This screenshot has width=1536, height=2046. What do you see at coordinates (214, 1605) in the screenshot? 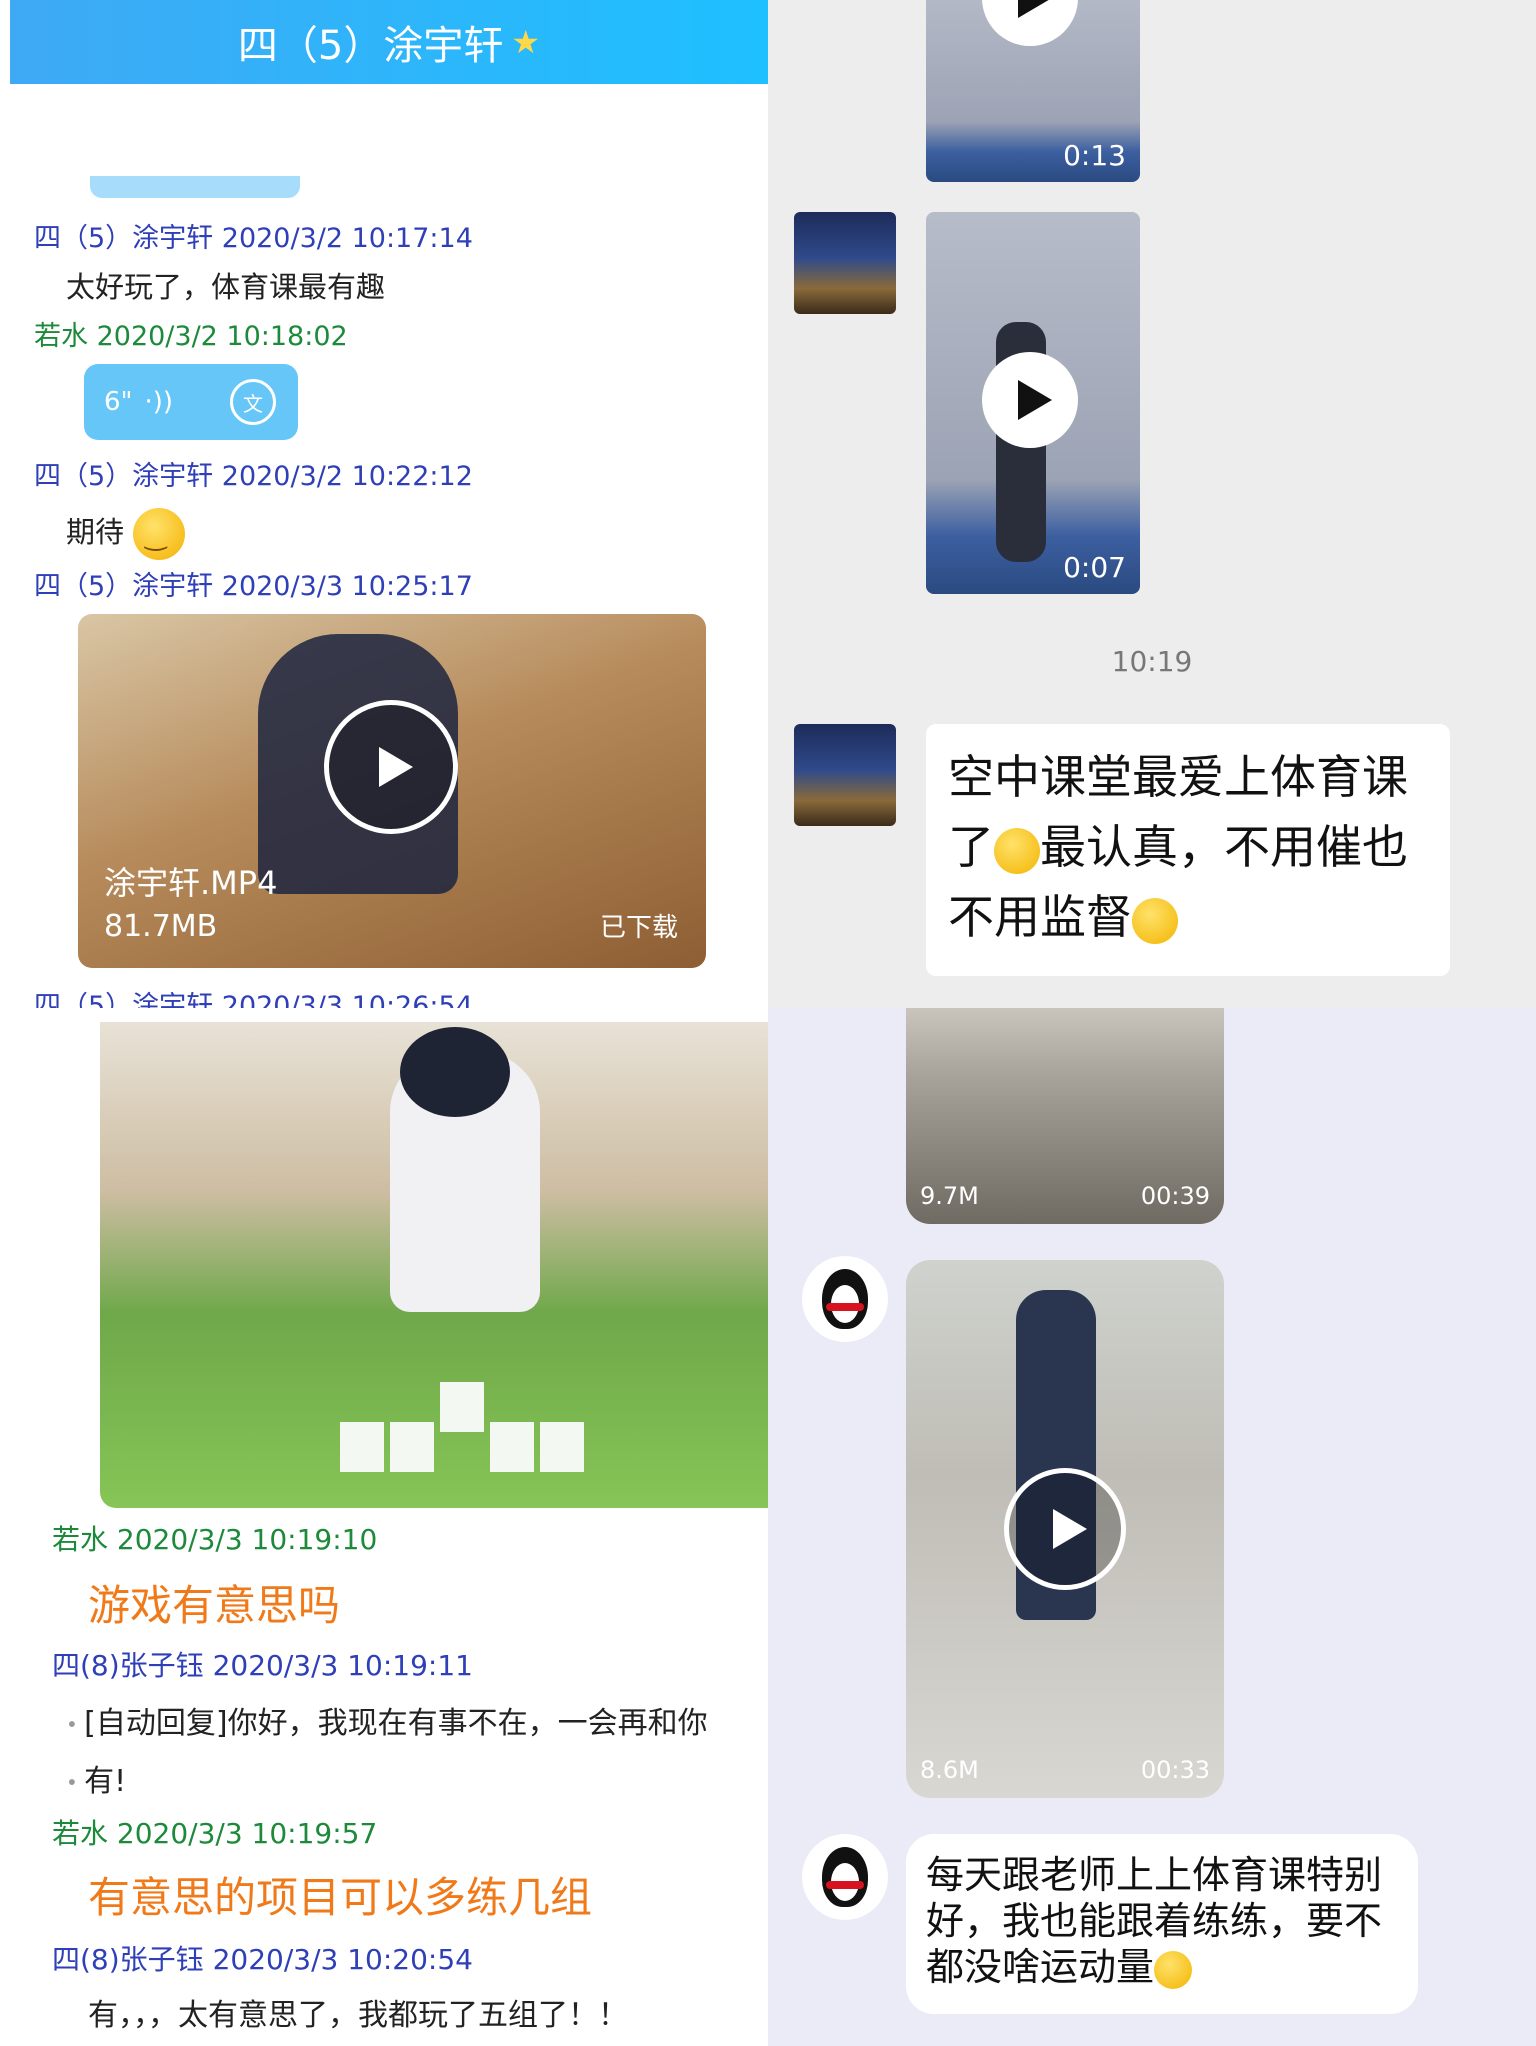
I see `message-text: 游戏有意思吗` at bounding box center [214, 1605].